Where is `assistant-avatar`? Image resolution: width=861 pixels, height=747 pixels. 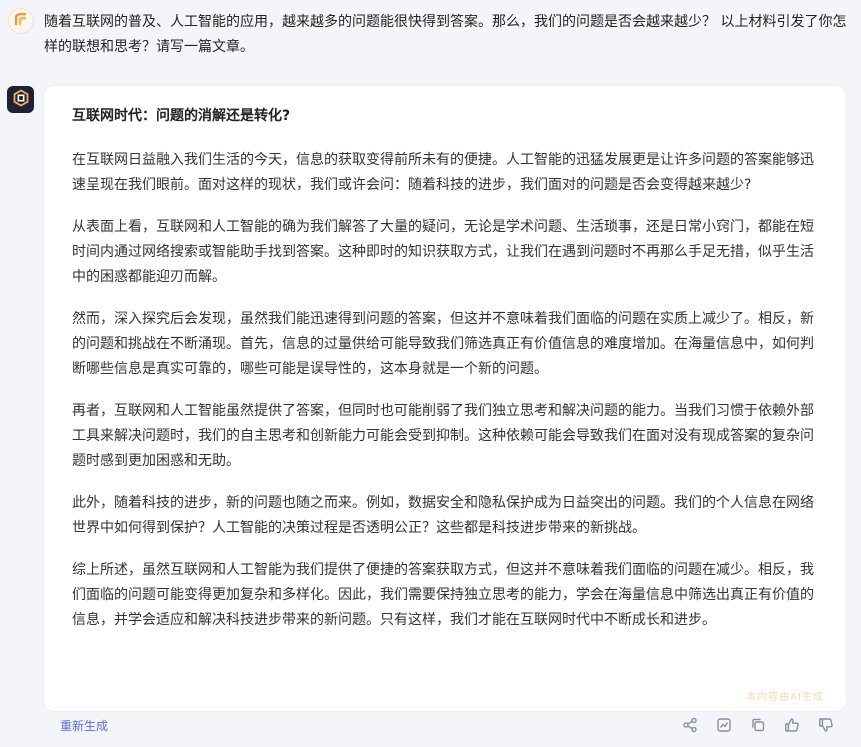 assistant-avatar is located at coordinates (20, 99).